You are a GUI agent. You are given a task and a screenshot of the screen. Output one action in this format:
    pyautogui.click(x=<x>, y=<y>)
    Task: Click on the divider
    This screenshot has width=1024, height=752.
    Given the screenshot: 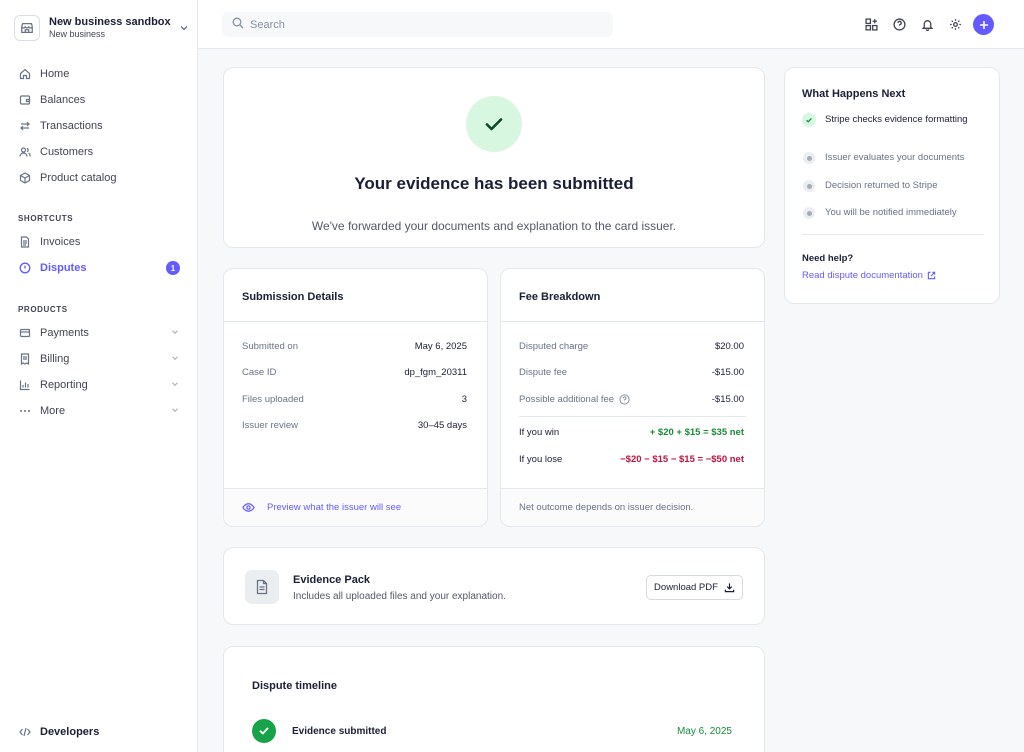 What is the action you would take?
    pyautogui.click(x=632, y=416)
    